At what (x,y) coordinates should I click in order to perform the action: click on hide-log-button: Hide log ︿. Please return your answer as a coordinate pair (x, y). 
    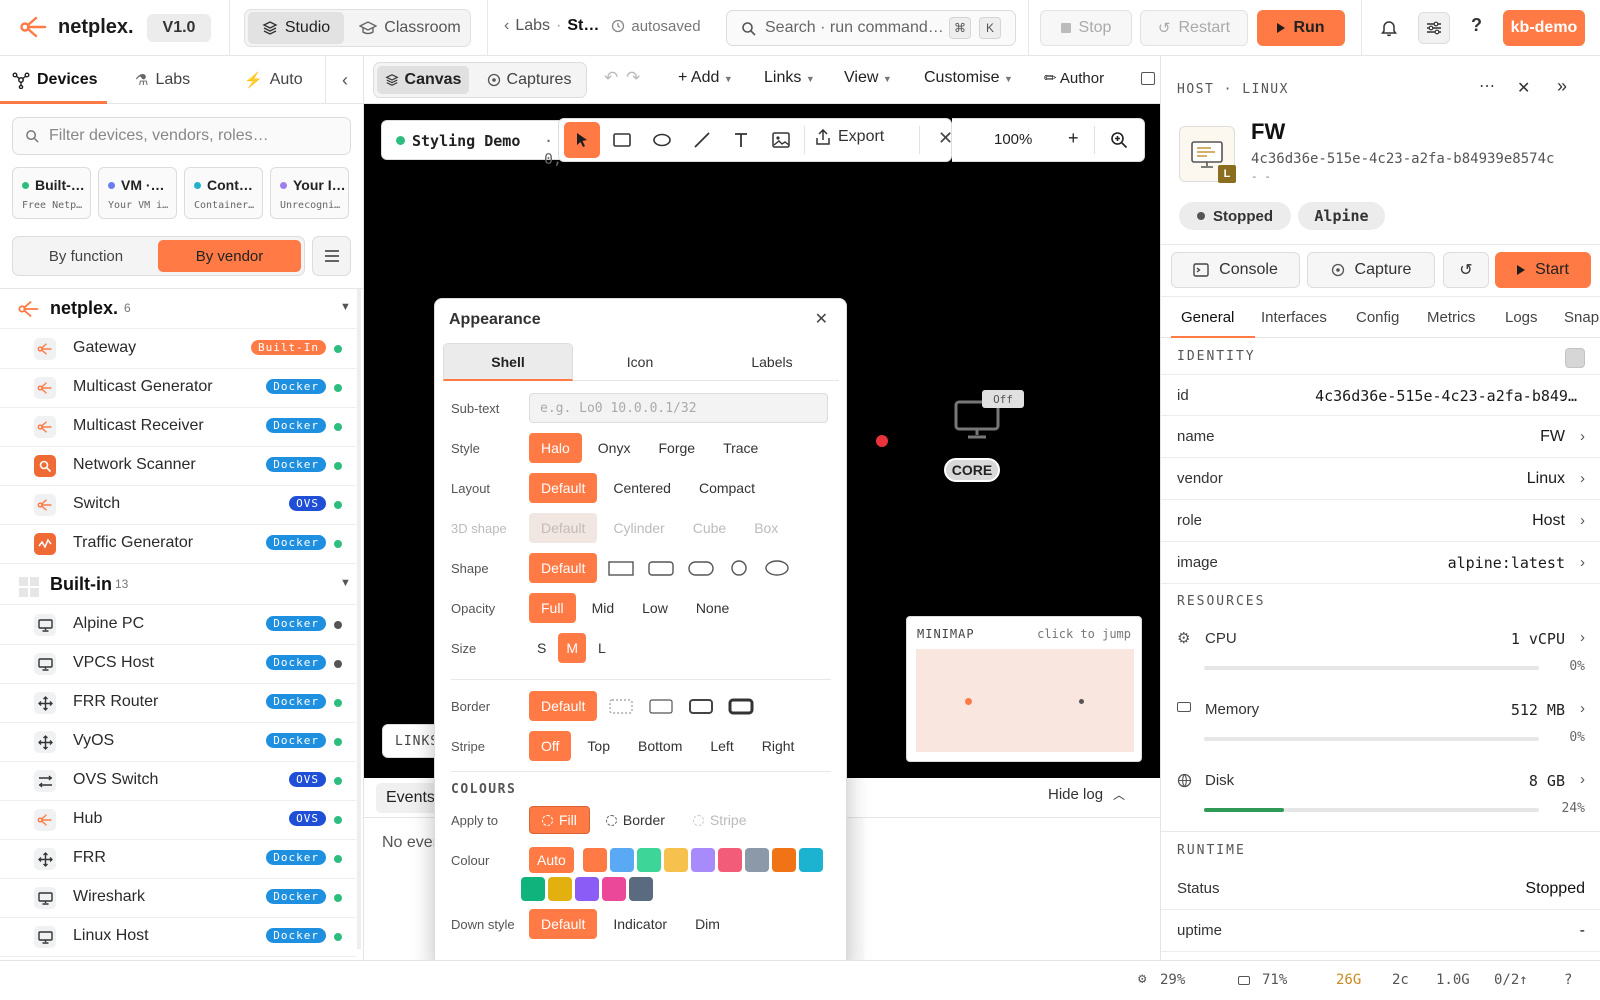
    Looking at the image, I should click on (1086, 794).